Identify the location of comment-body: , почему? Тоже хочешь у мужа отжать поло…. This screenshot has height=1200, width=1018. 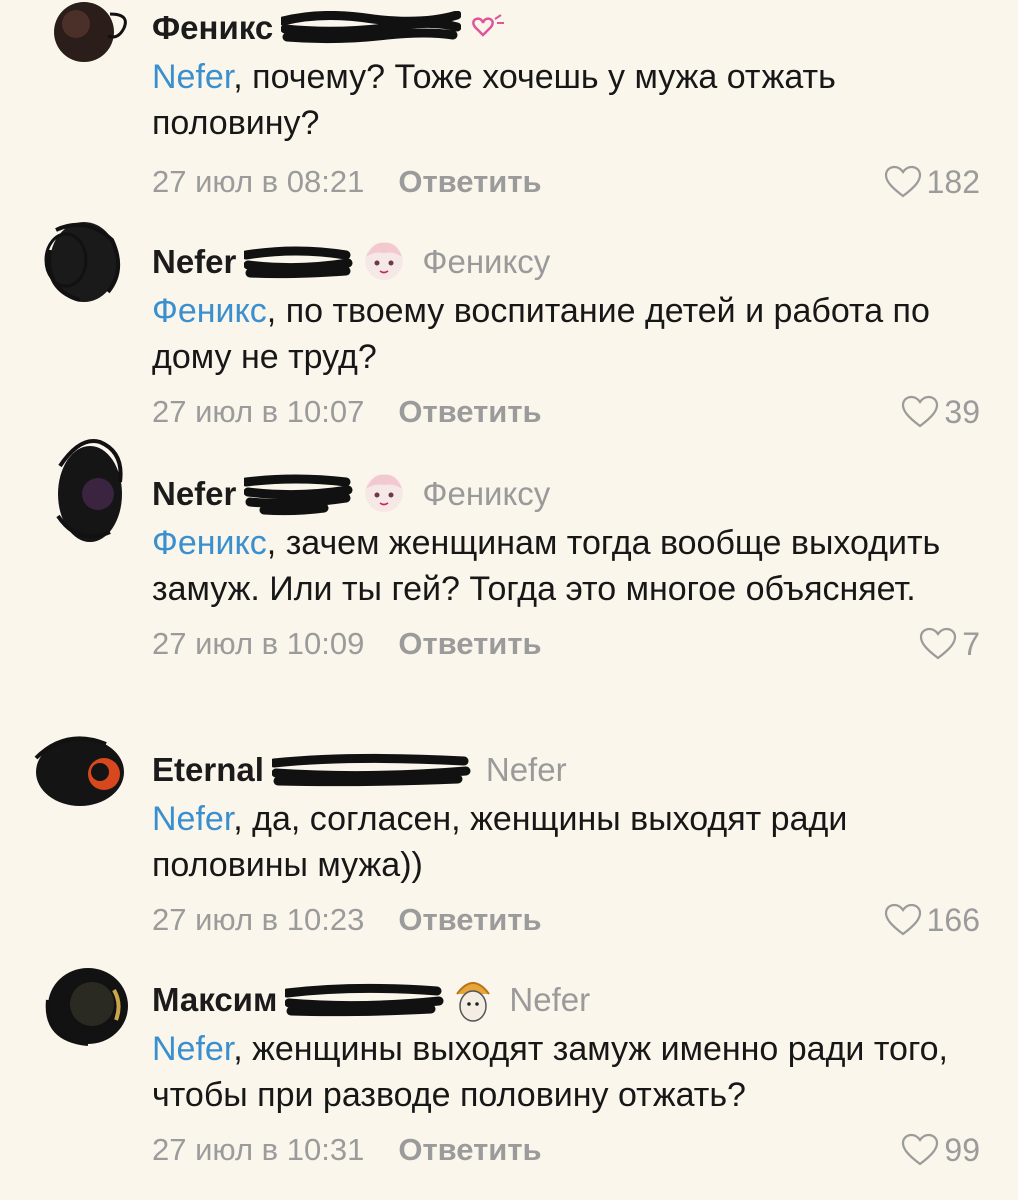
(494, 100).